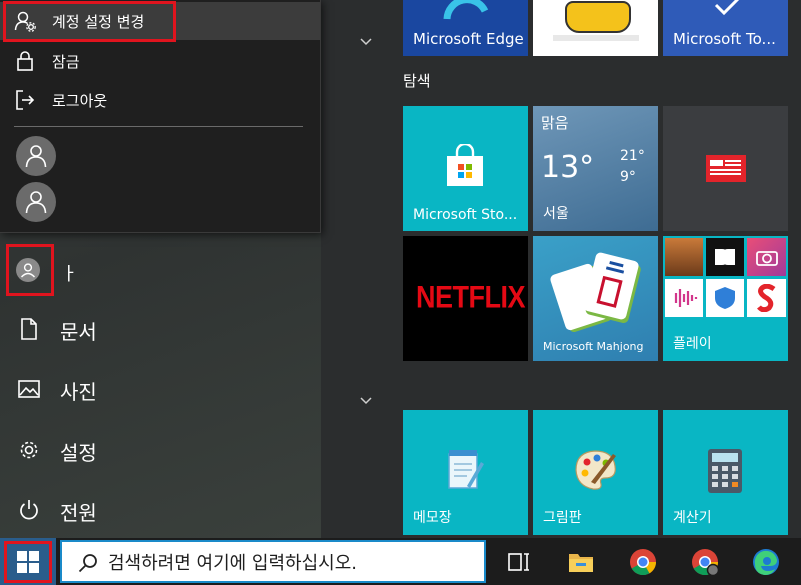 The height and width of the screenshot is (585, 801). I want to click on current-user-name: ㅏ, so click(69, 274).